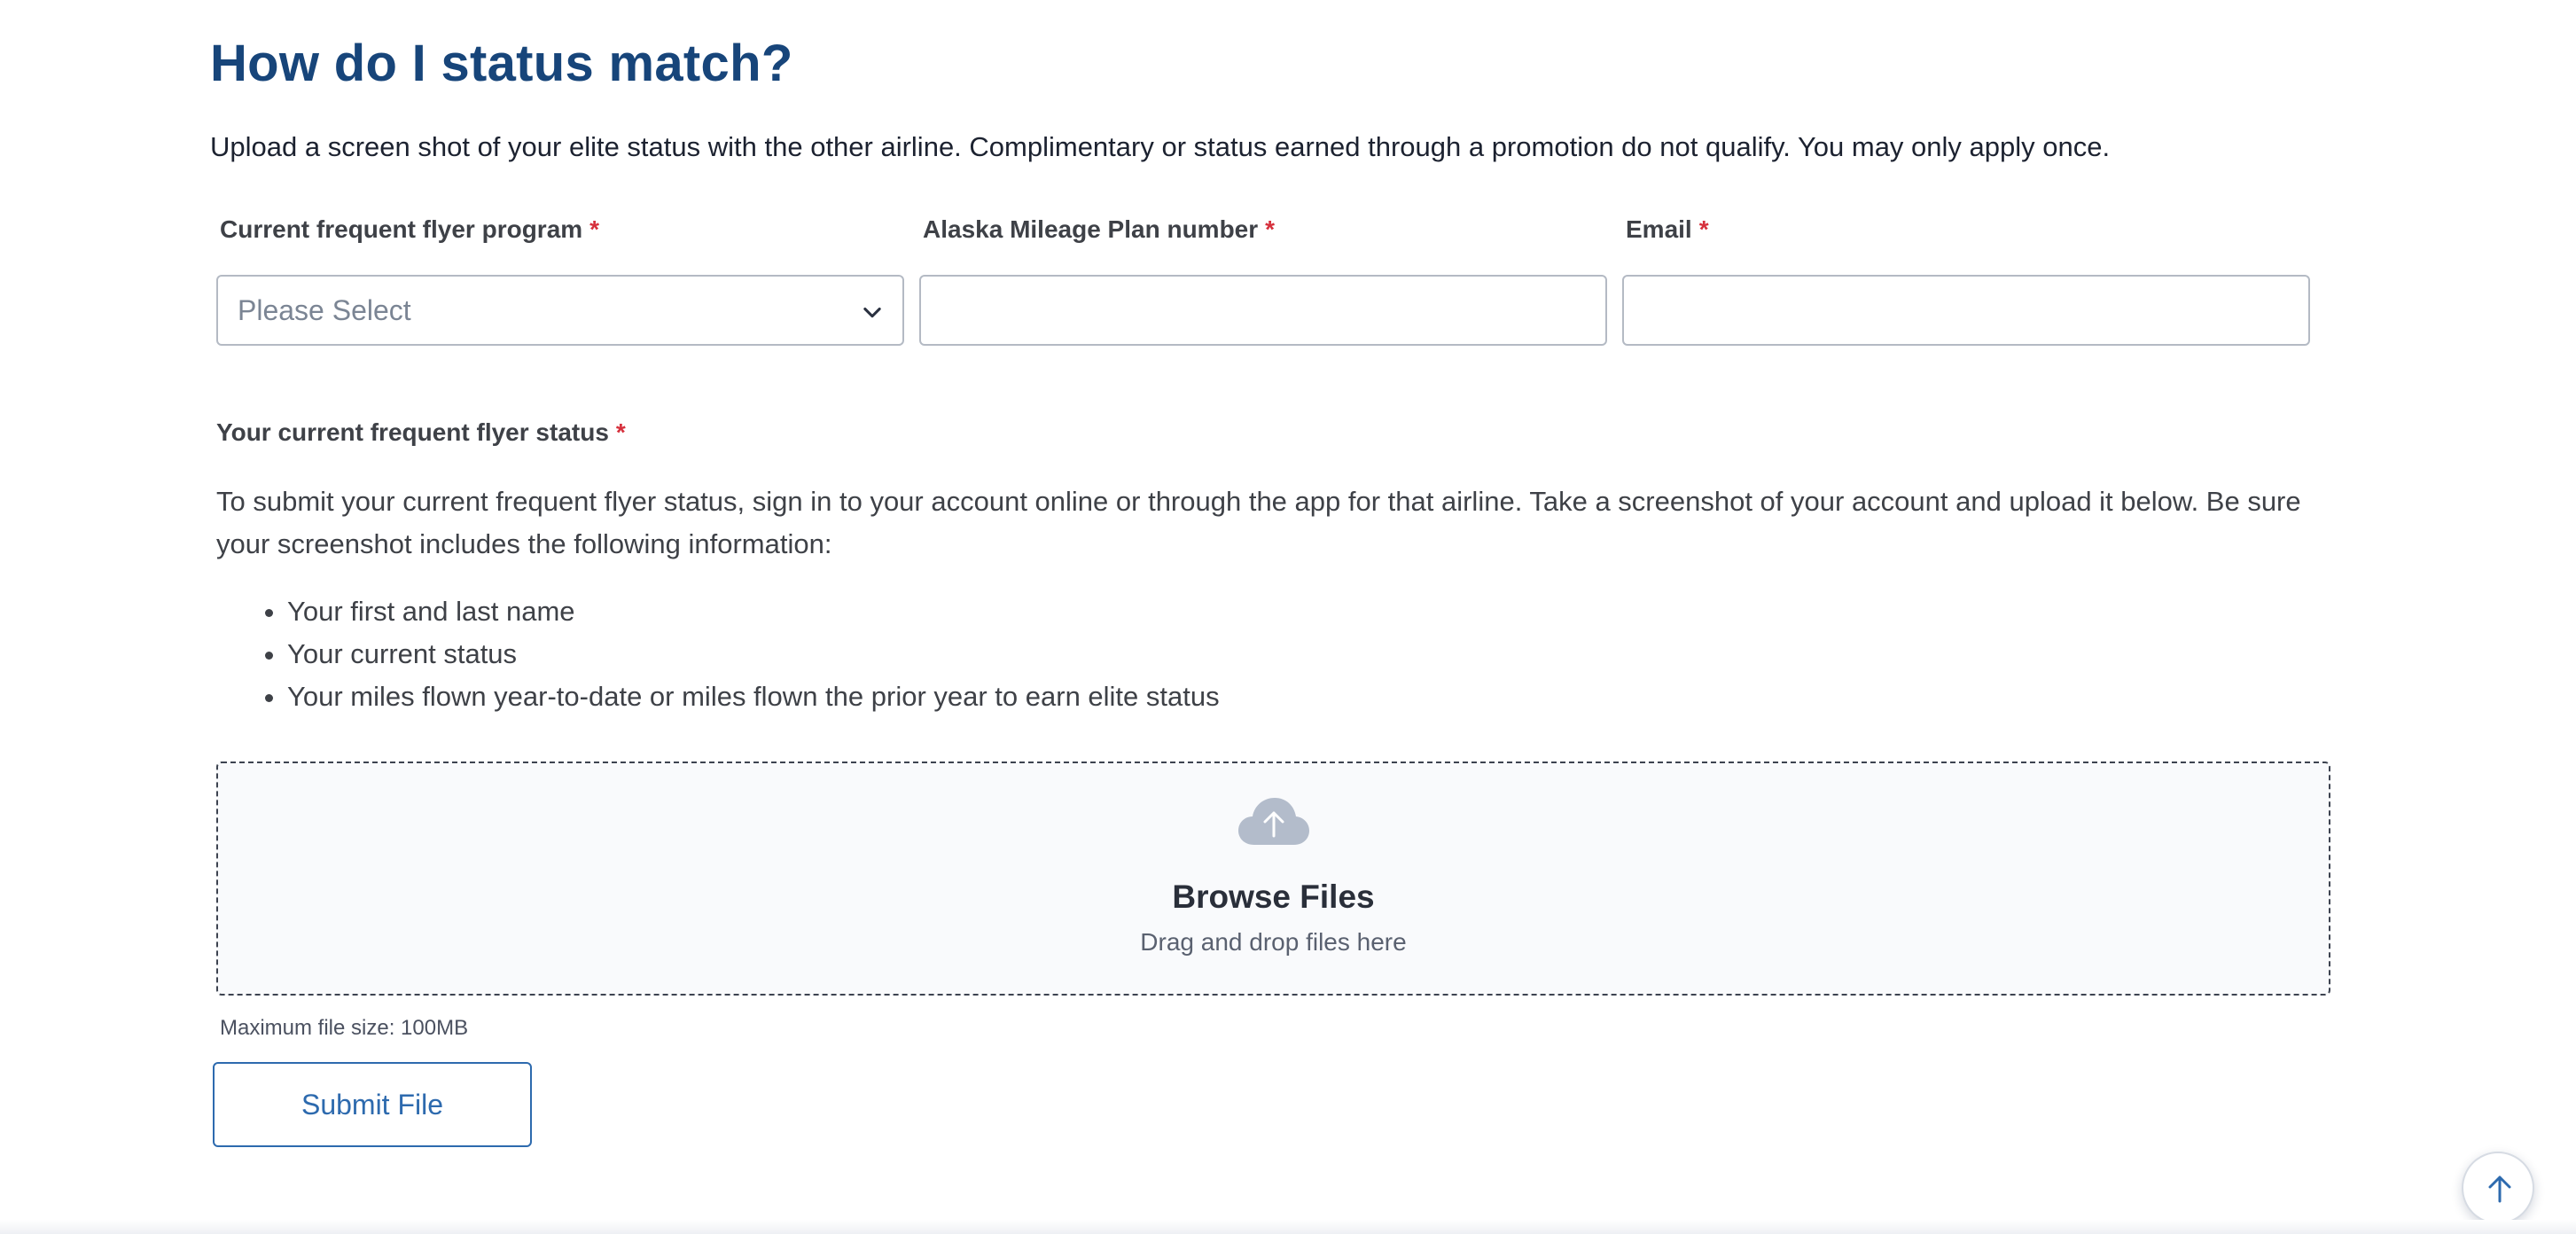 The width and height of the screenshot is (2576, 1234). I want to click on browse-files-label: Browse Files, so click(1273, 897).